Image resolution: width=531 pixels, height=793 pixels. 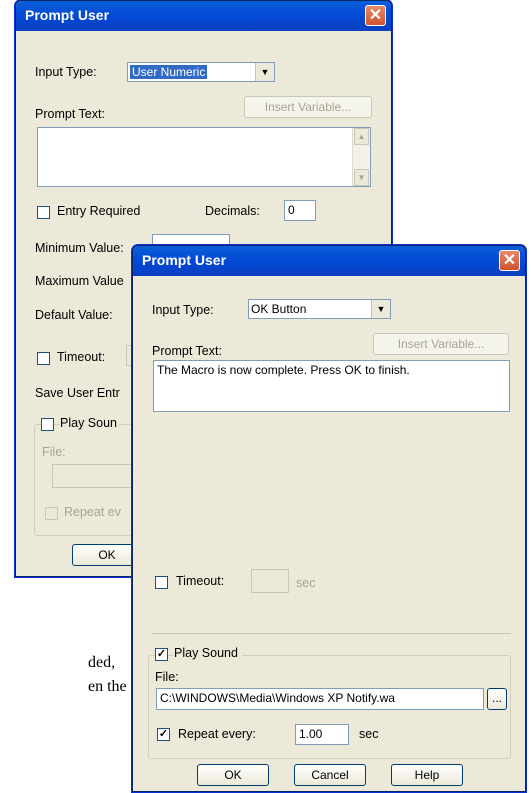 I want to click on minimum-value-label: Minimum Value:, so click(x=79, y=248).